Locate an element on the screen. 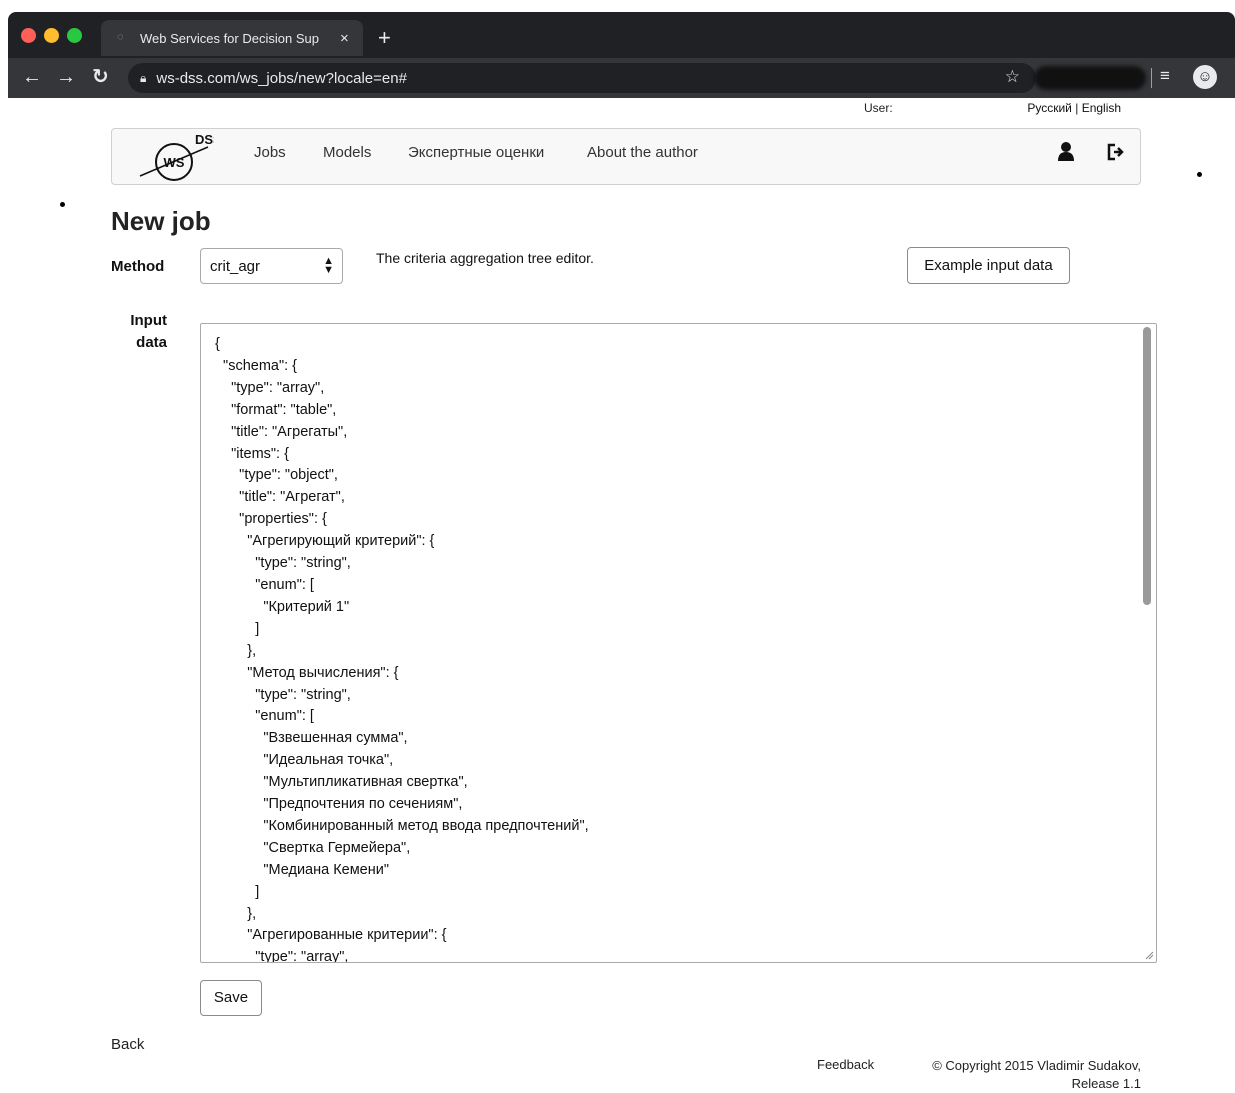  method-description: The criteria aggregation tree editor. is located at coordinates (485, 258).